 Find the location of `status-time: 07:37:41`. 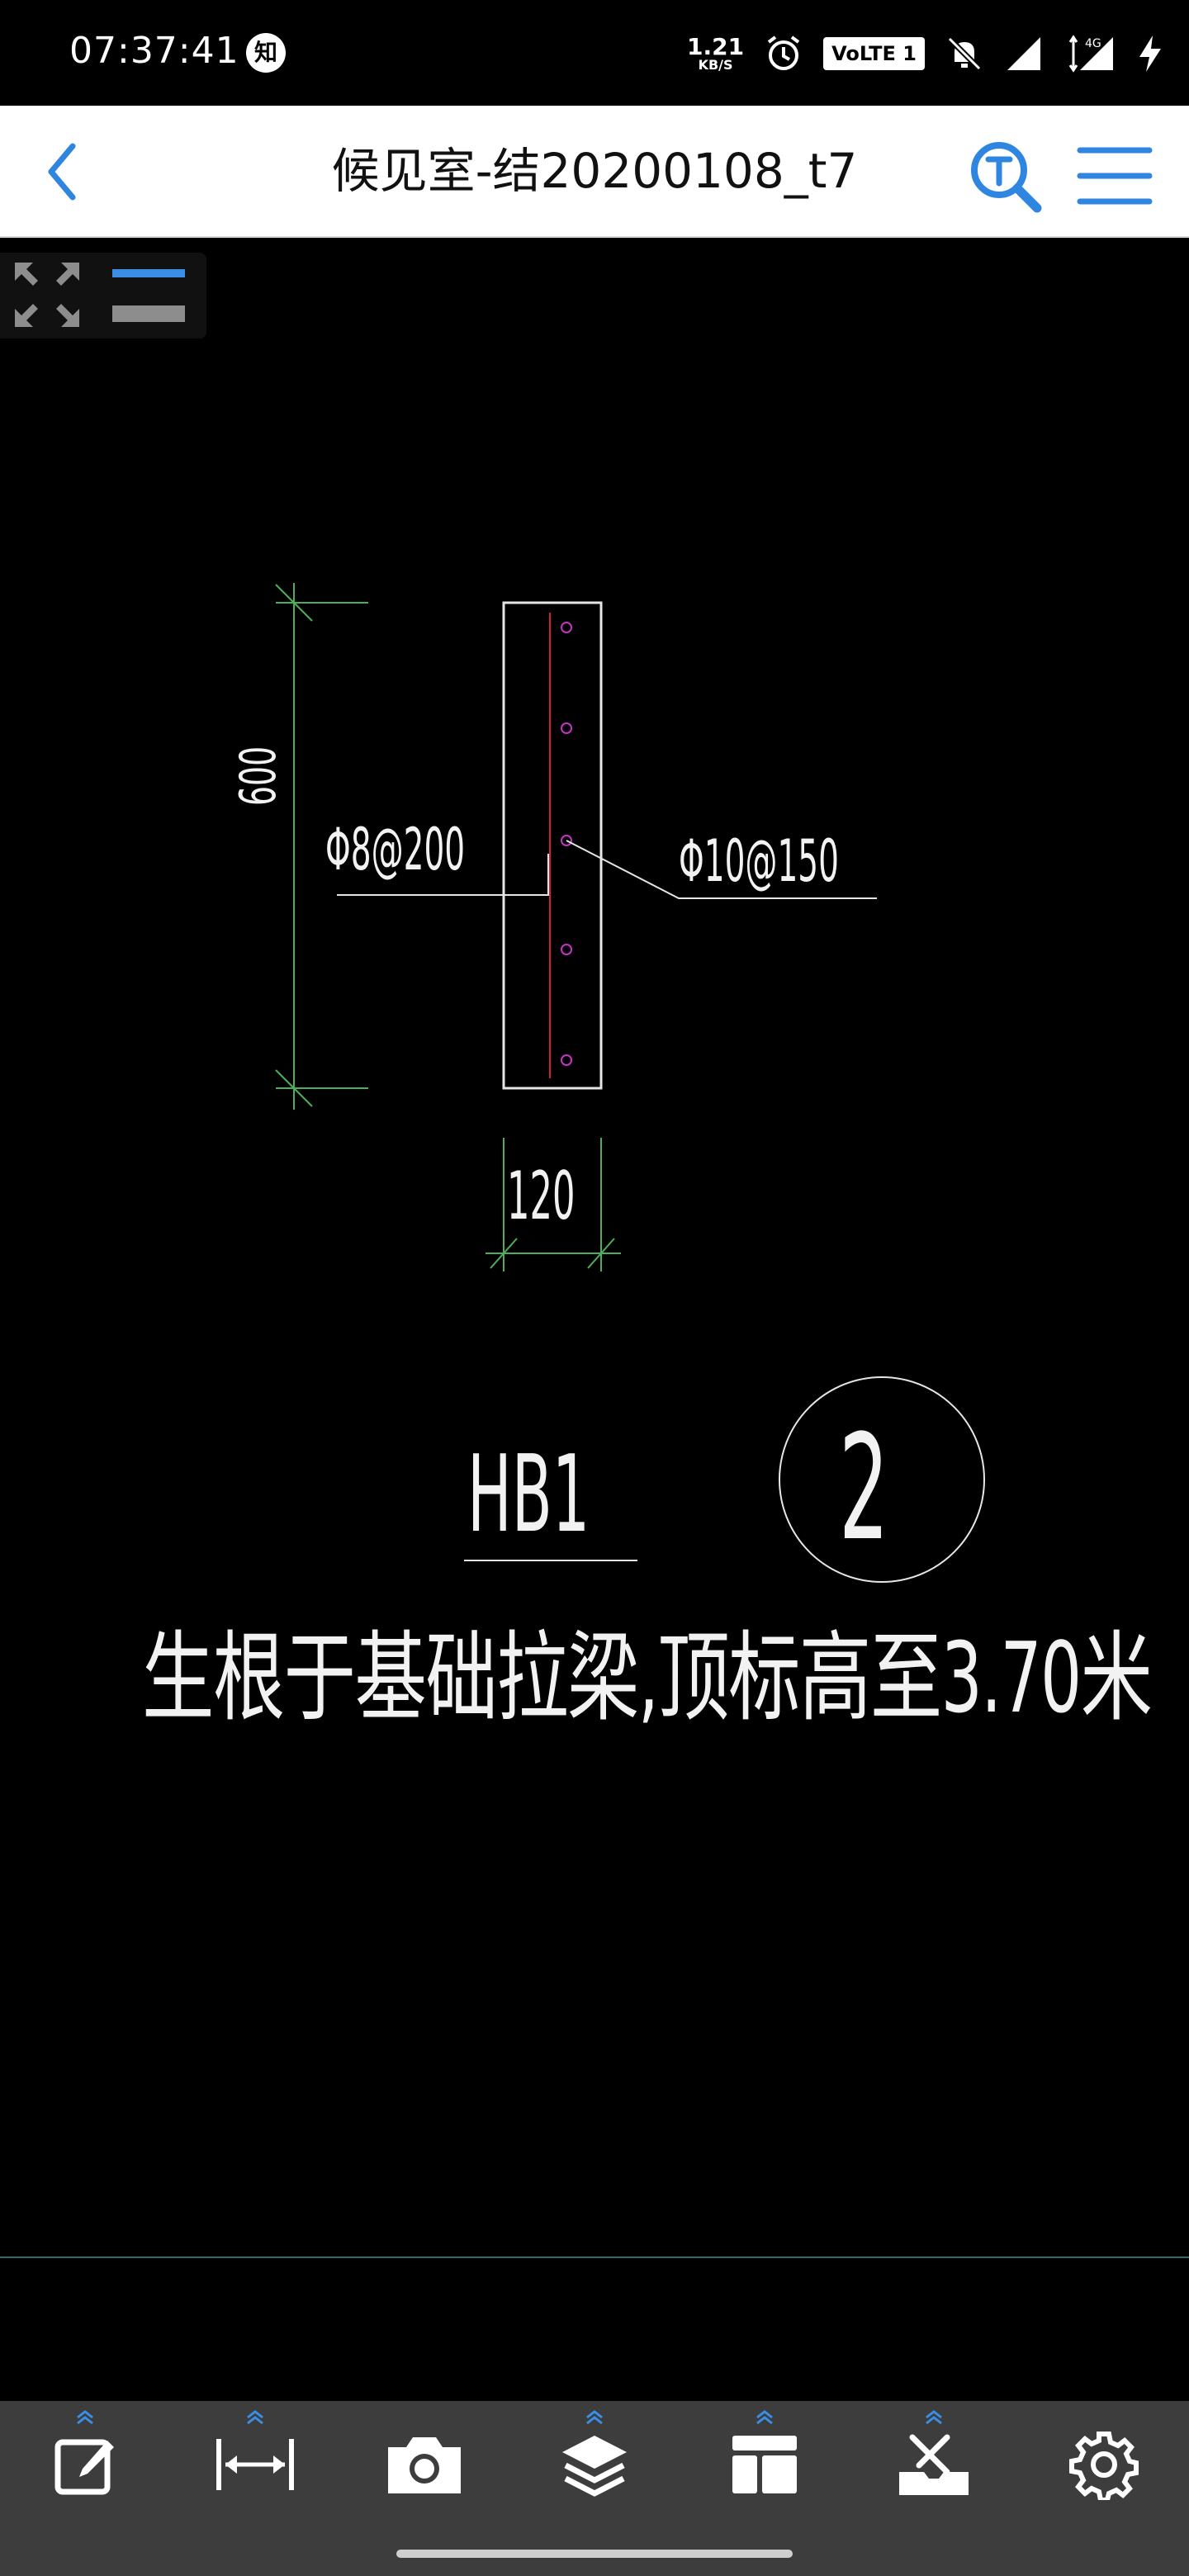

status-time: 07:37:41 is located at coordinates (154, 51).